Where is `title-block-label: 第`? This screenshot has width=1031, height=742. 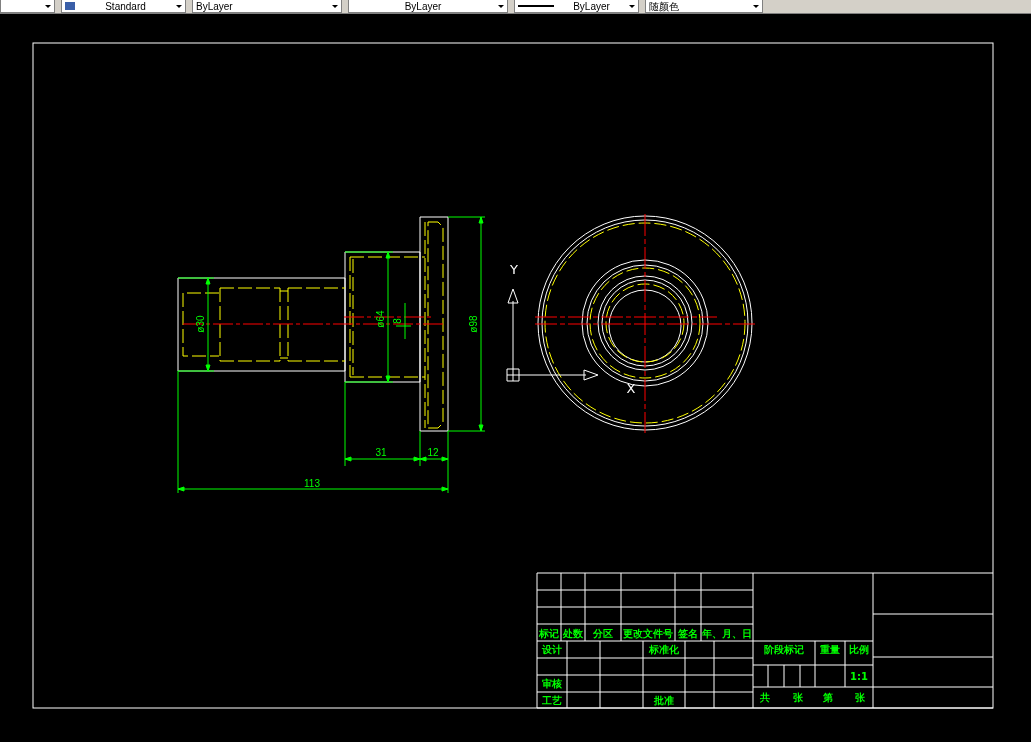 title-block-label: 第 is located at coordinates (828, 697).